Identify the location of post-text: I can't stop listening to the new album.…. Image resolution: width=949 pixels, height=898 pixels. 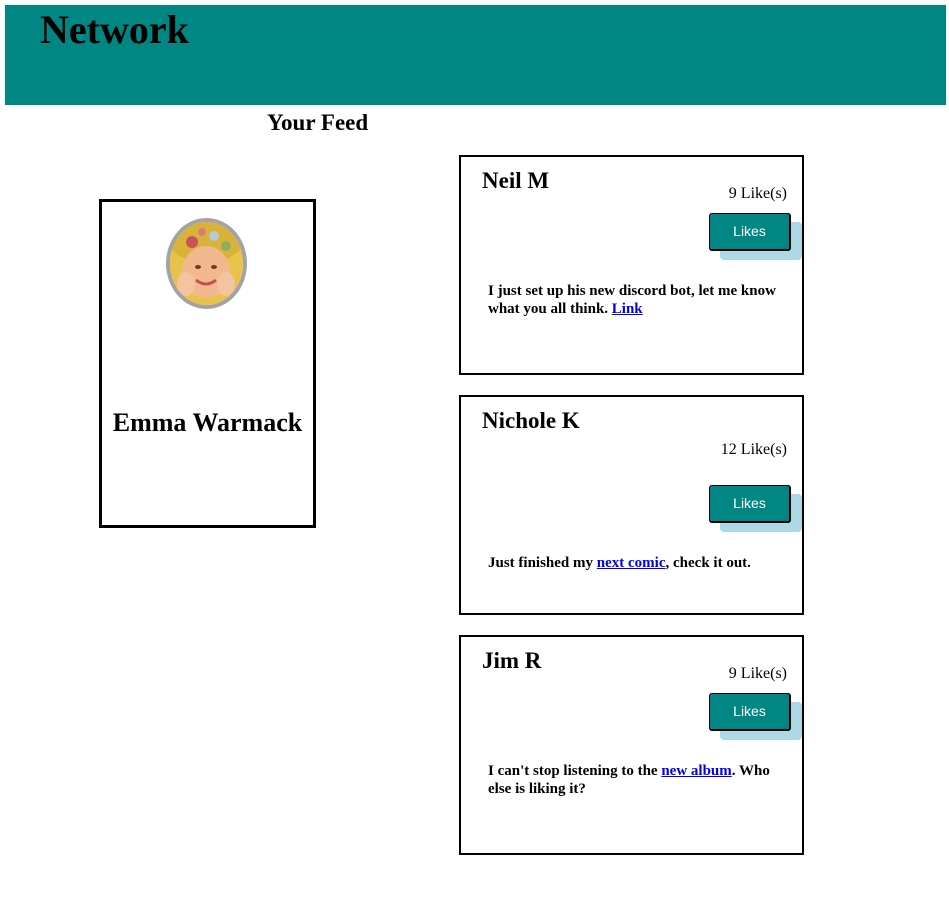
(633, 780).